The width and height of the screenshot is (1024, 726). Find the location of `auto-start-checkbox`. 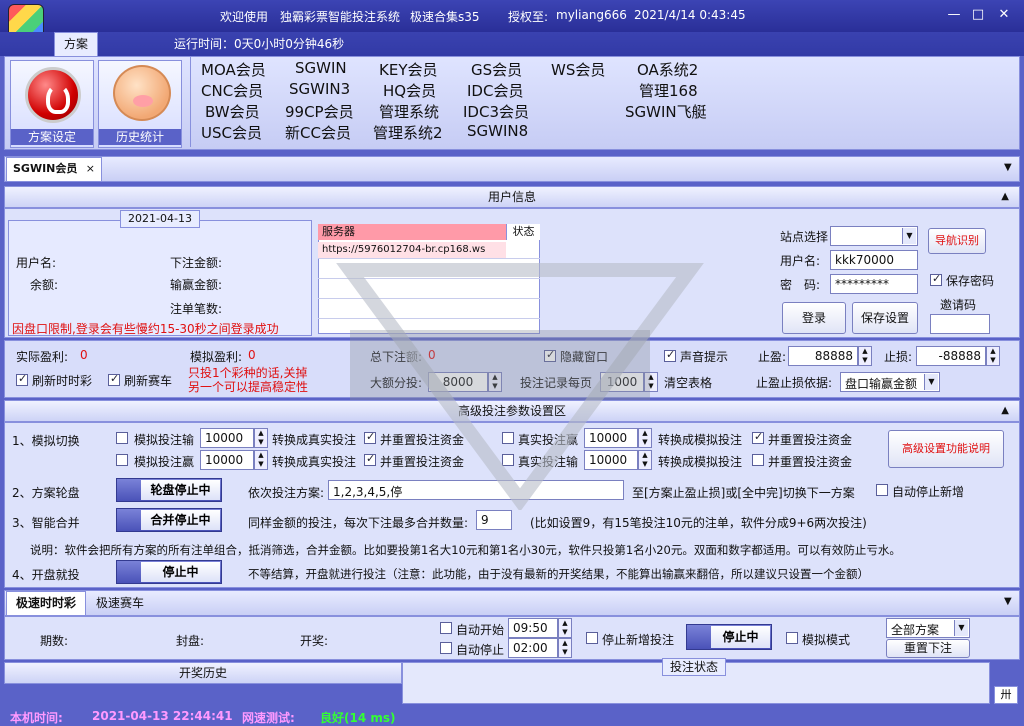

auto-start-checkbox is located at coordinates (446, 628).